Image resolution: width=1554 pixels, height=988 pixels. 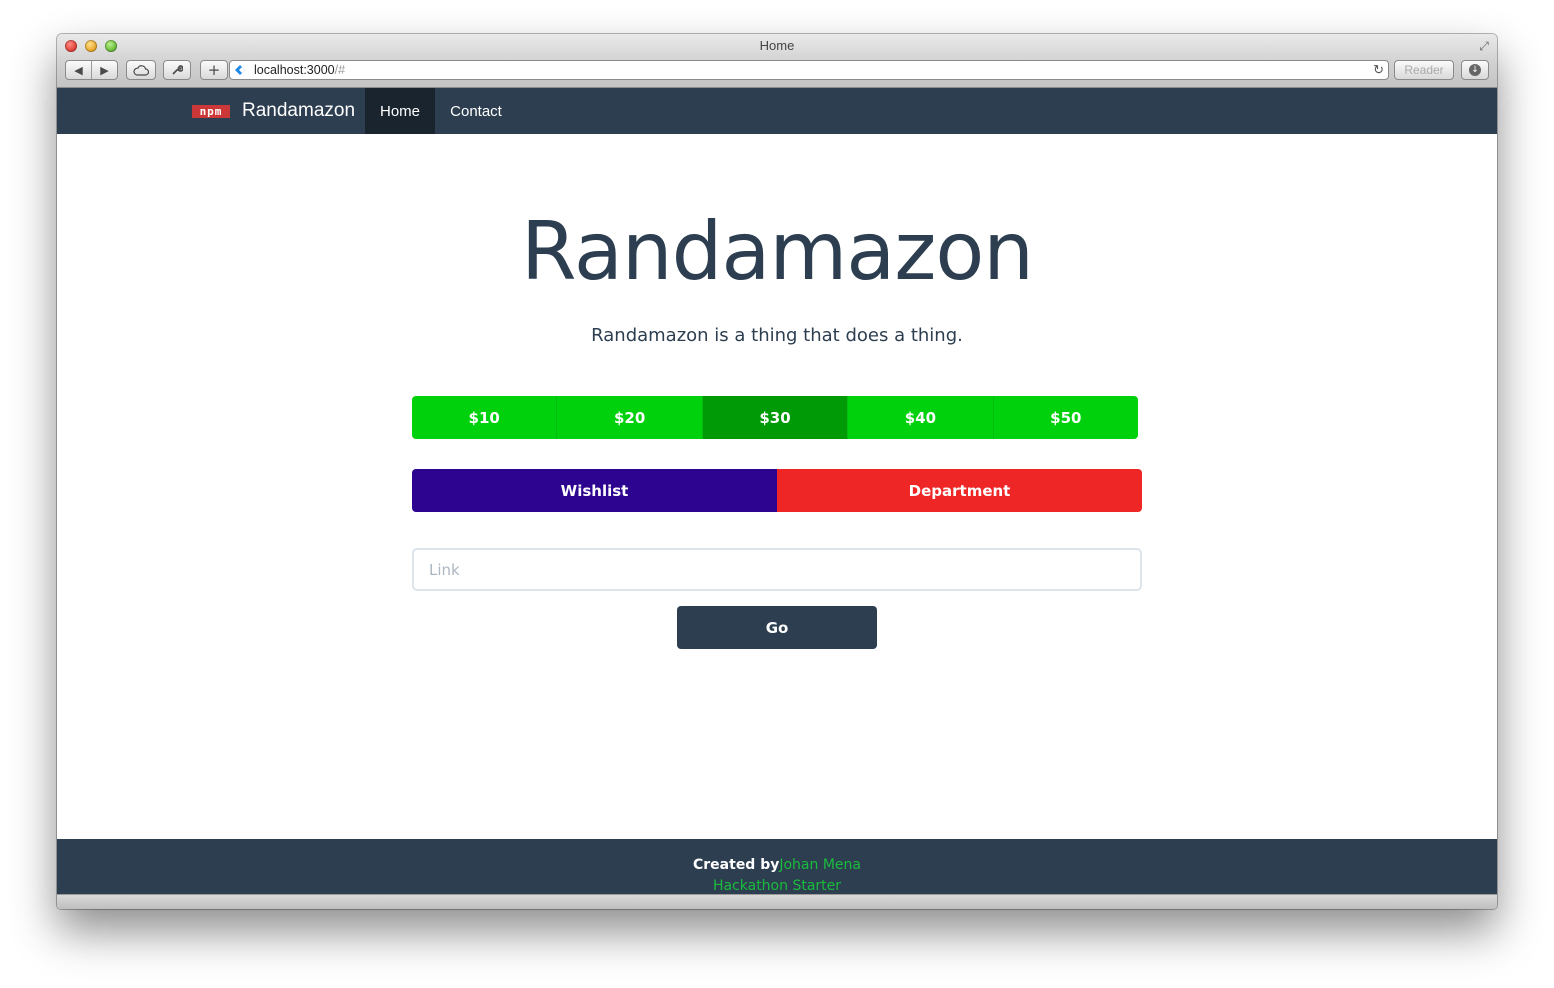 I want to click on fullscreen-icon: ⤢, so click(x=1484, y=46).